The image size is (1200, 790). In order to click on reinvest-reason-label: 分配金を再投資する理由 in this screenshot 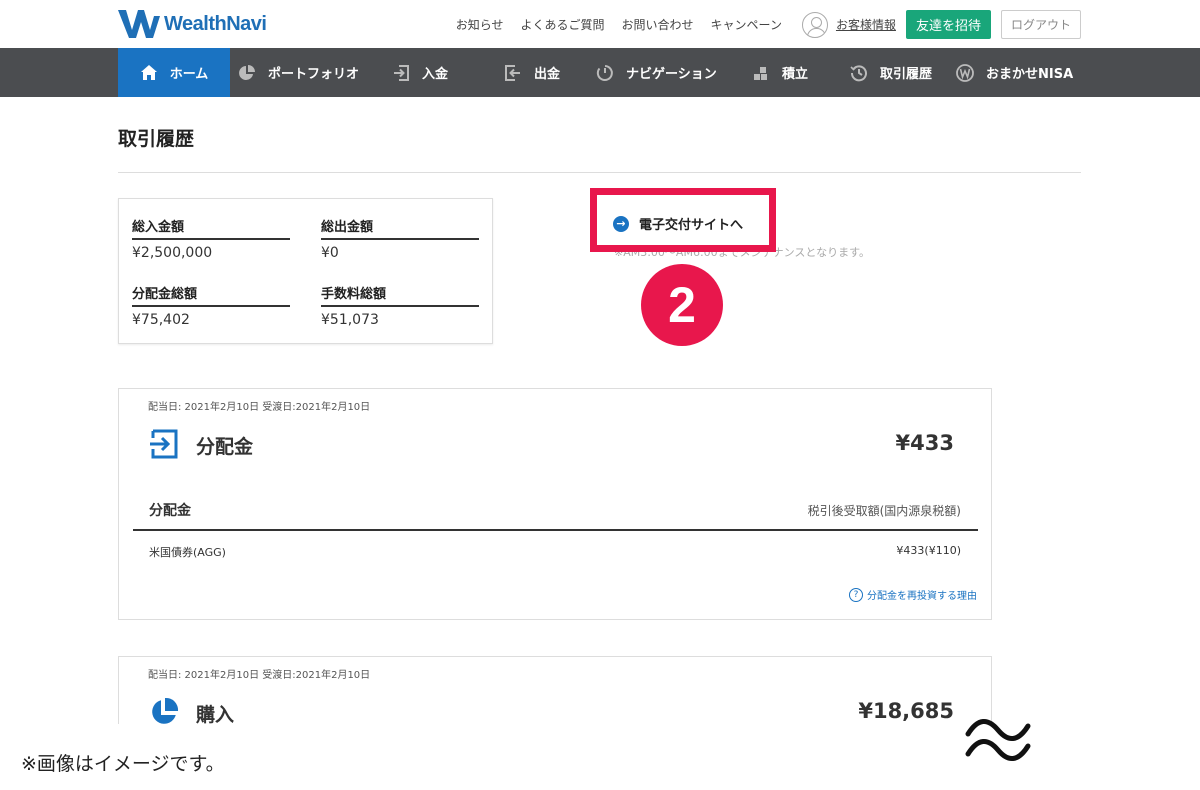, I will do `click(922, 596)`.